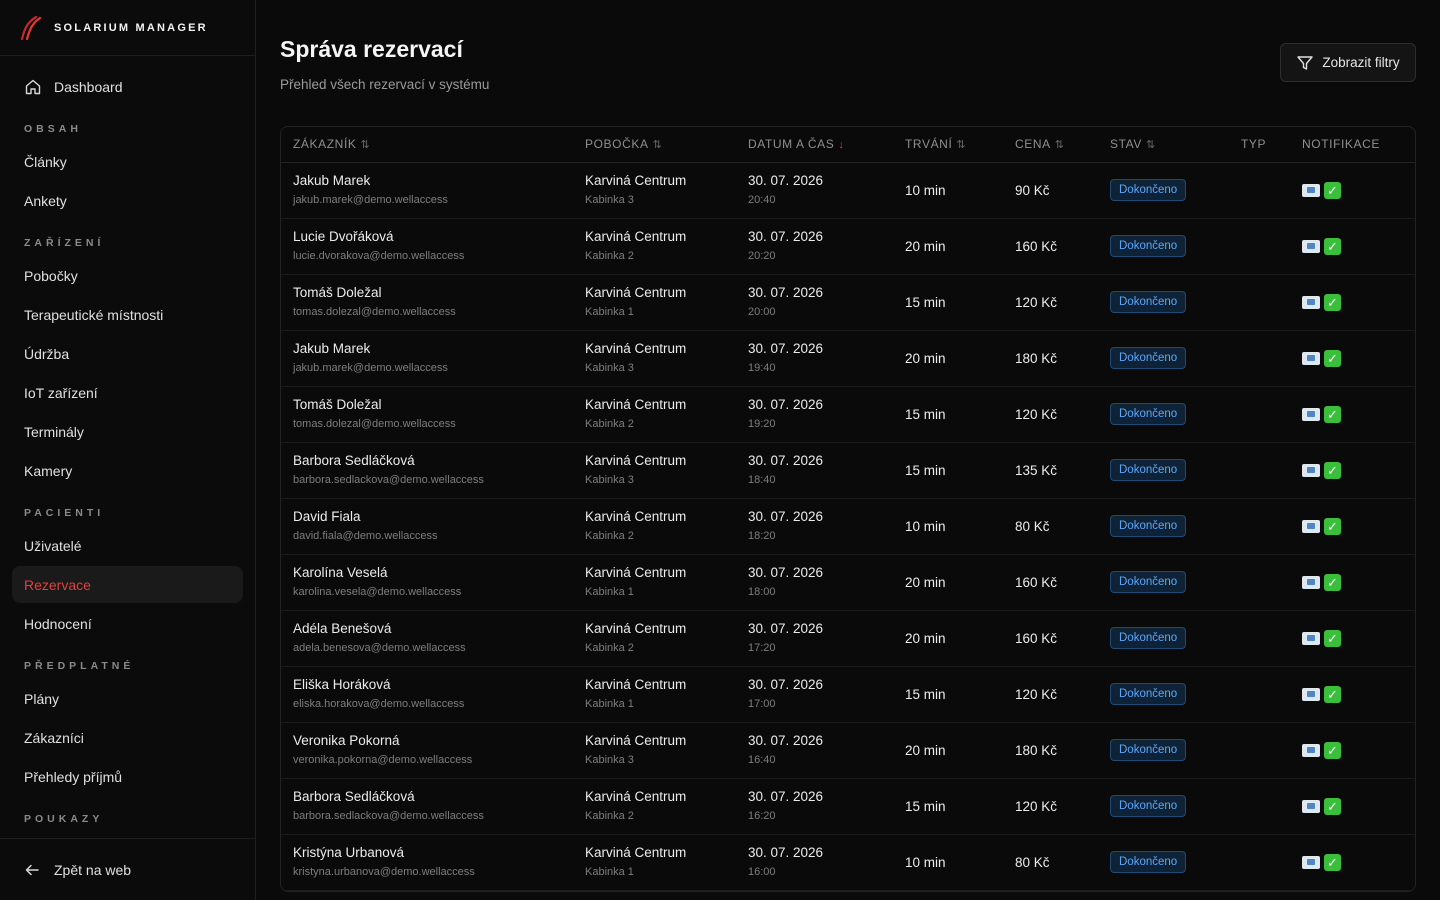 The width and height of the screenshot is (1440, 900). Describe the element at coordinates (64, 513) in the screenshot. I see `sidebar-section-title: PACIENTI` at that location.